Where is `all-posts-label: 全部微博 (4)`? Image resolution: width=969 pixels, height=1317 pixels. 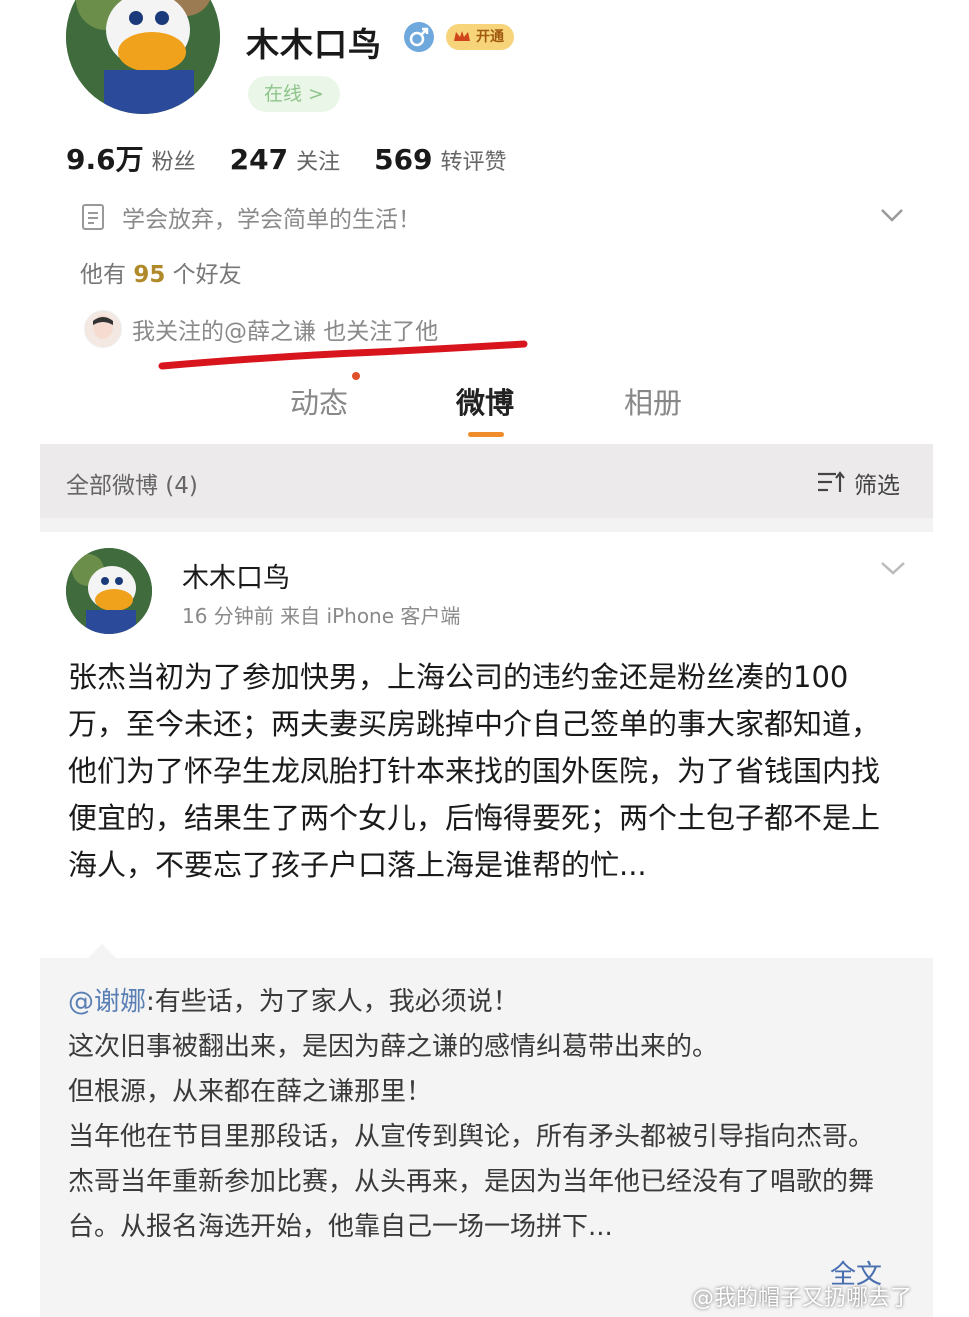 all-posts-label: 全部微博 (4) is located at coordinates (132, 483).